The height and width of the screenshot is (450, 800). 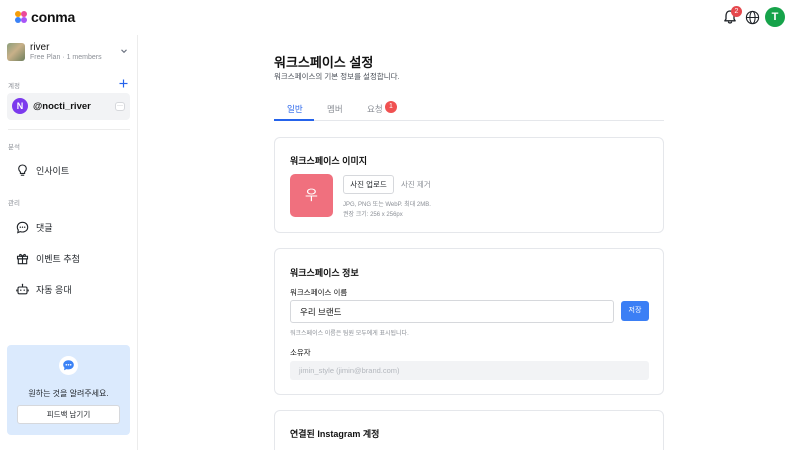 I want to click on workspace-name-input, so click(x=452, y=311).